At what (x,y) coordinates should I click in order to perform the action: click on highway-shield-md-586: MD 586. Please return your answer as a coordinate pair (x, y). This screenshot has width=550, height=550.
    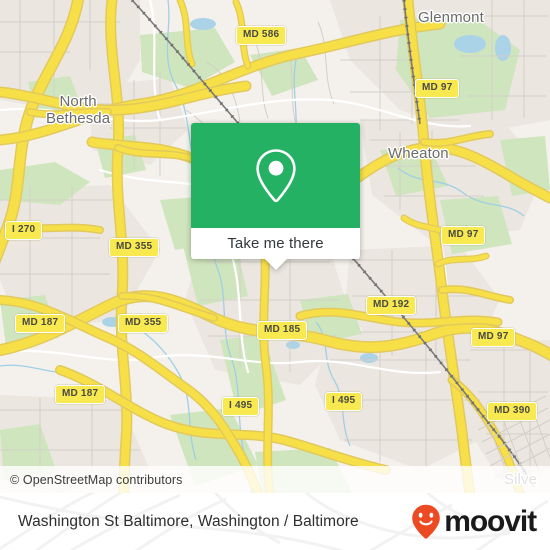
    Looking at the image, I should click on (261, 35).